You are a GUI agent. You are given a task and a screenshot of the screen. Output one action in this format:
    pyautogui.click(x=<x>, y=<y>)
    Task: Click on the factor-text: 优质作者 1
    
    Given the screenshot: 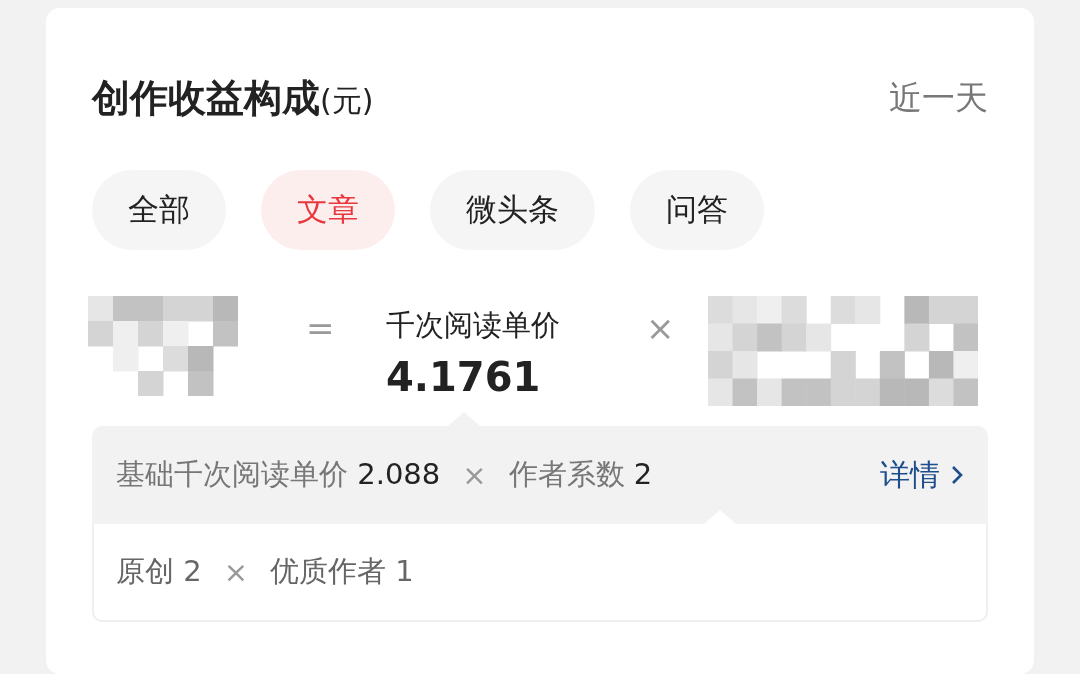 What is the action you would take?
    pyautogui.click(x=342, y=571)
    